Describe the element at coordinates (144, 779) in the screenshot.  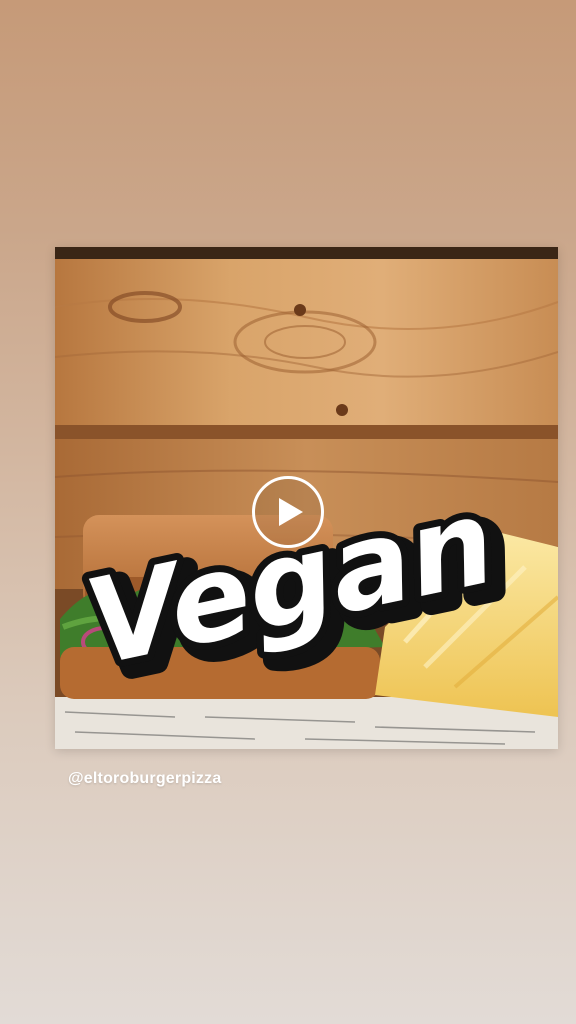
I see `mention-tag: @eltoroburgerpizza` at that location.